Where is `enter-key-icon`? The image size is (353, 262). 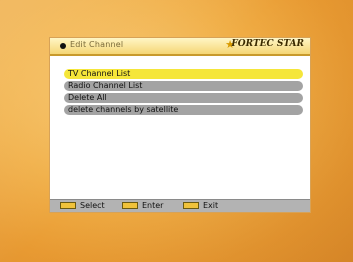
enter-key-icon is located at coordinates (130, 205).